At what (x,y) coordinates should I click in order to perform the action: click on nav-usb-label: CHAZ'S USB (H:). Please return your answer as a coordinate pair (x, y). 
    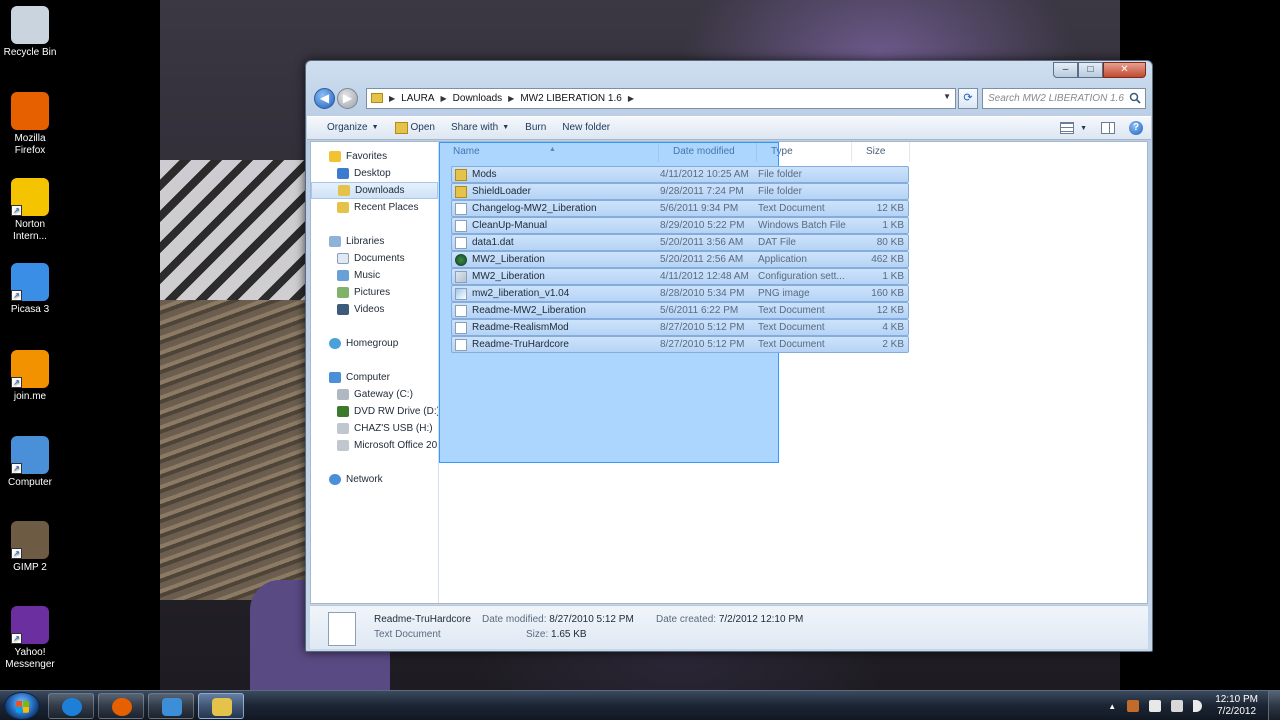
    Looking at the image, I should click on (393, 428).